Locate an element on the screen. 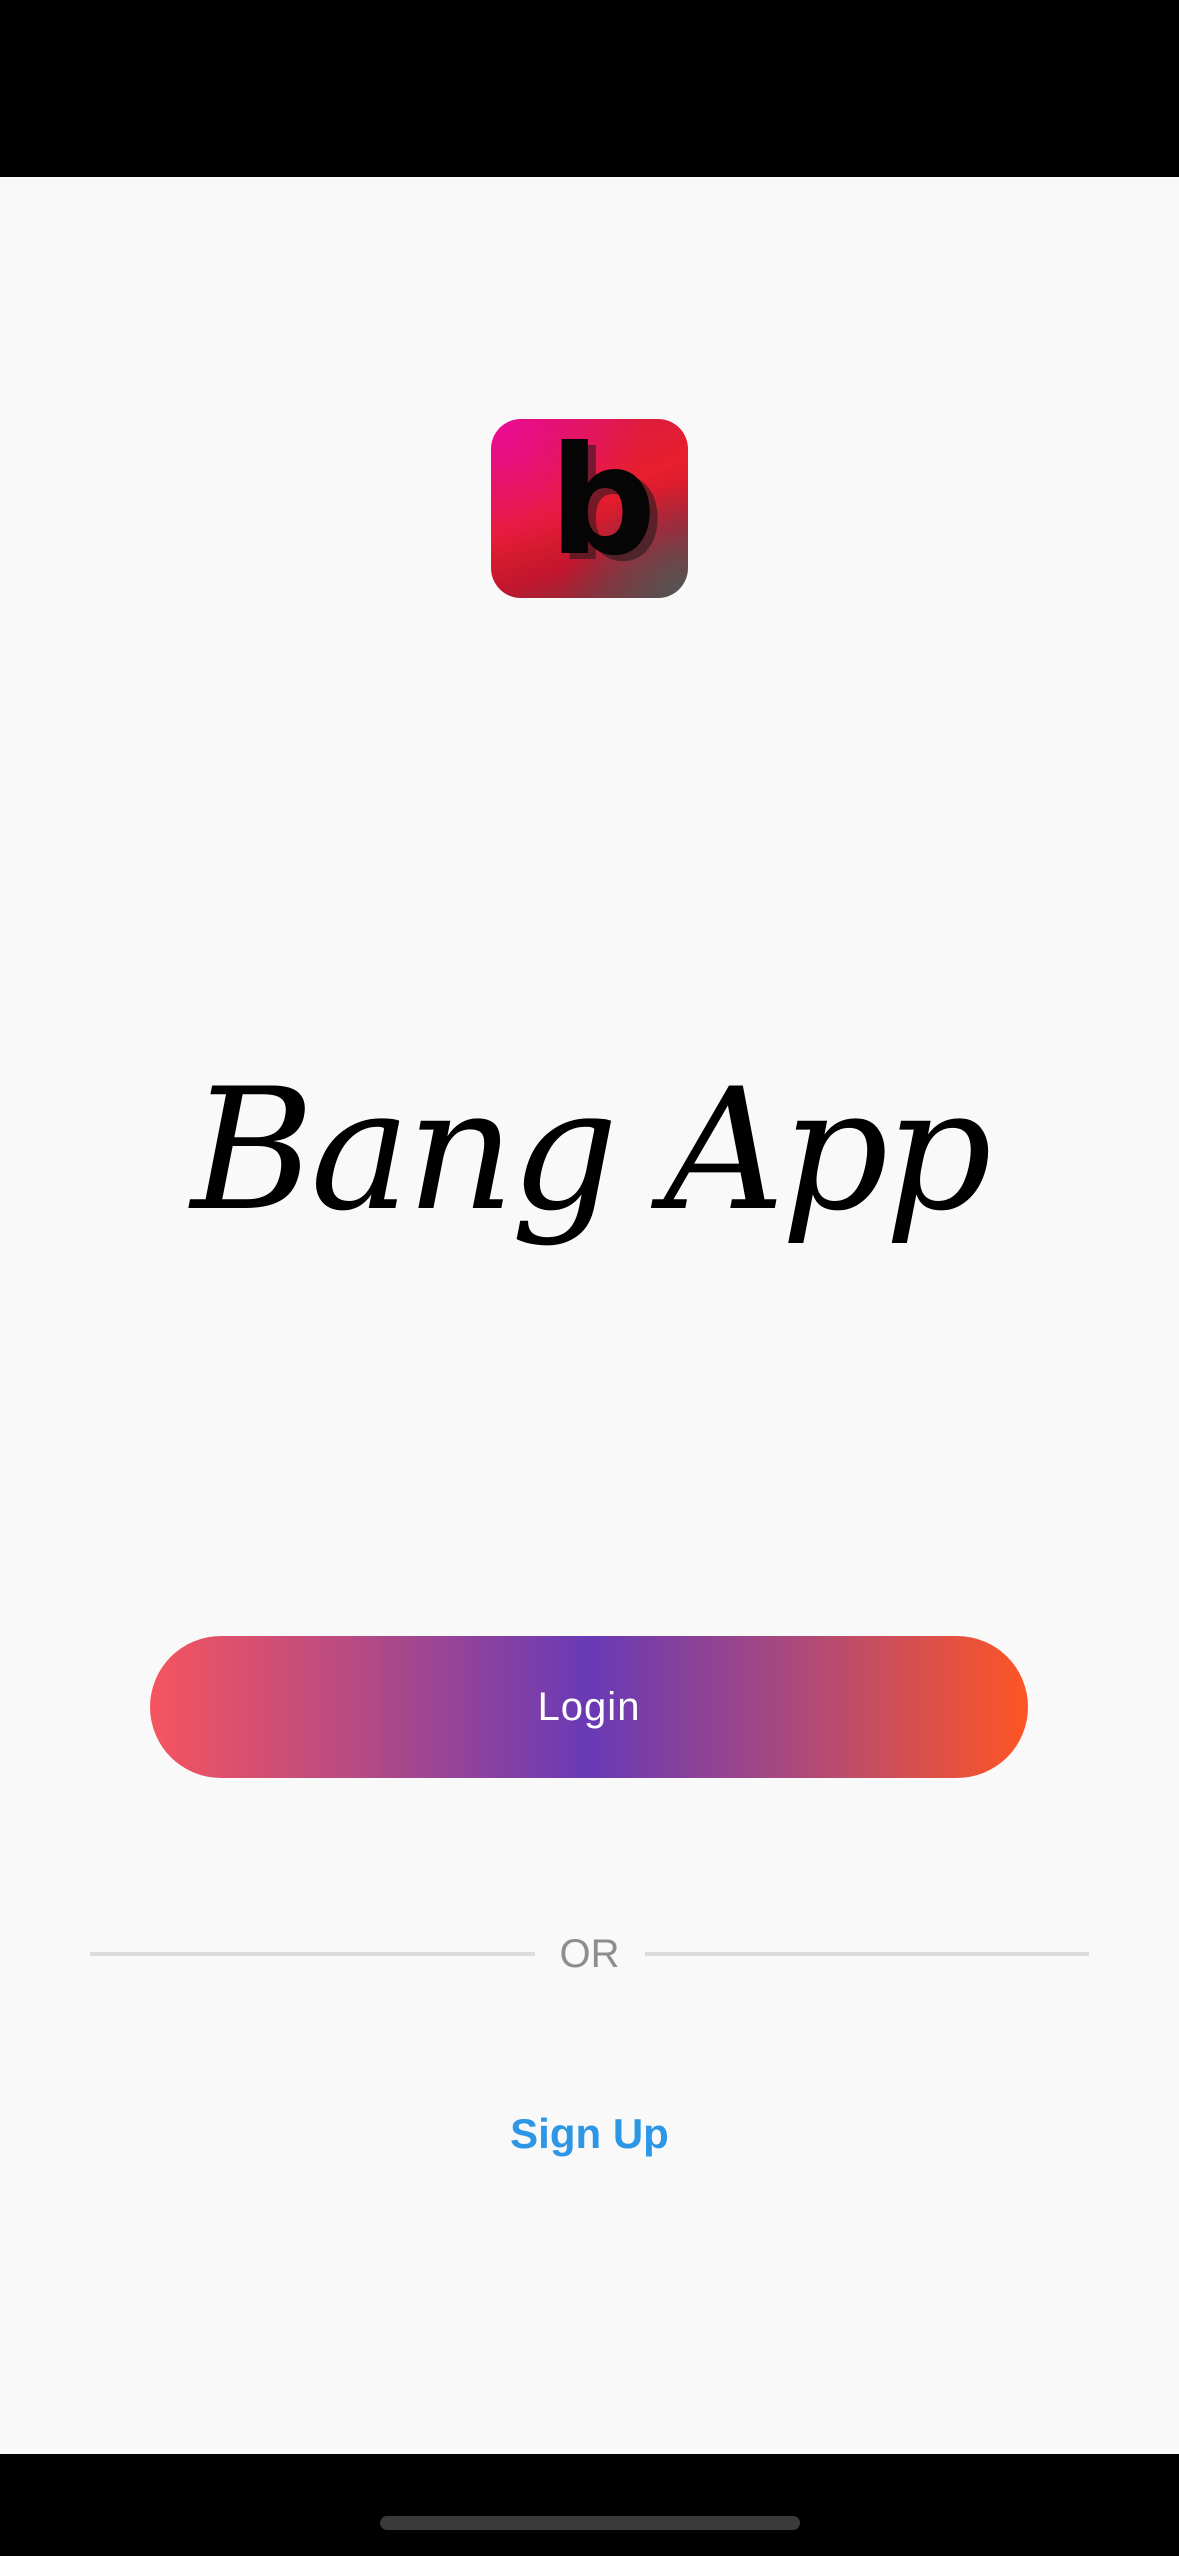 The image size is (1179, 2556). app-logo-letter: b is located at coordinates (602, 504).